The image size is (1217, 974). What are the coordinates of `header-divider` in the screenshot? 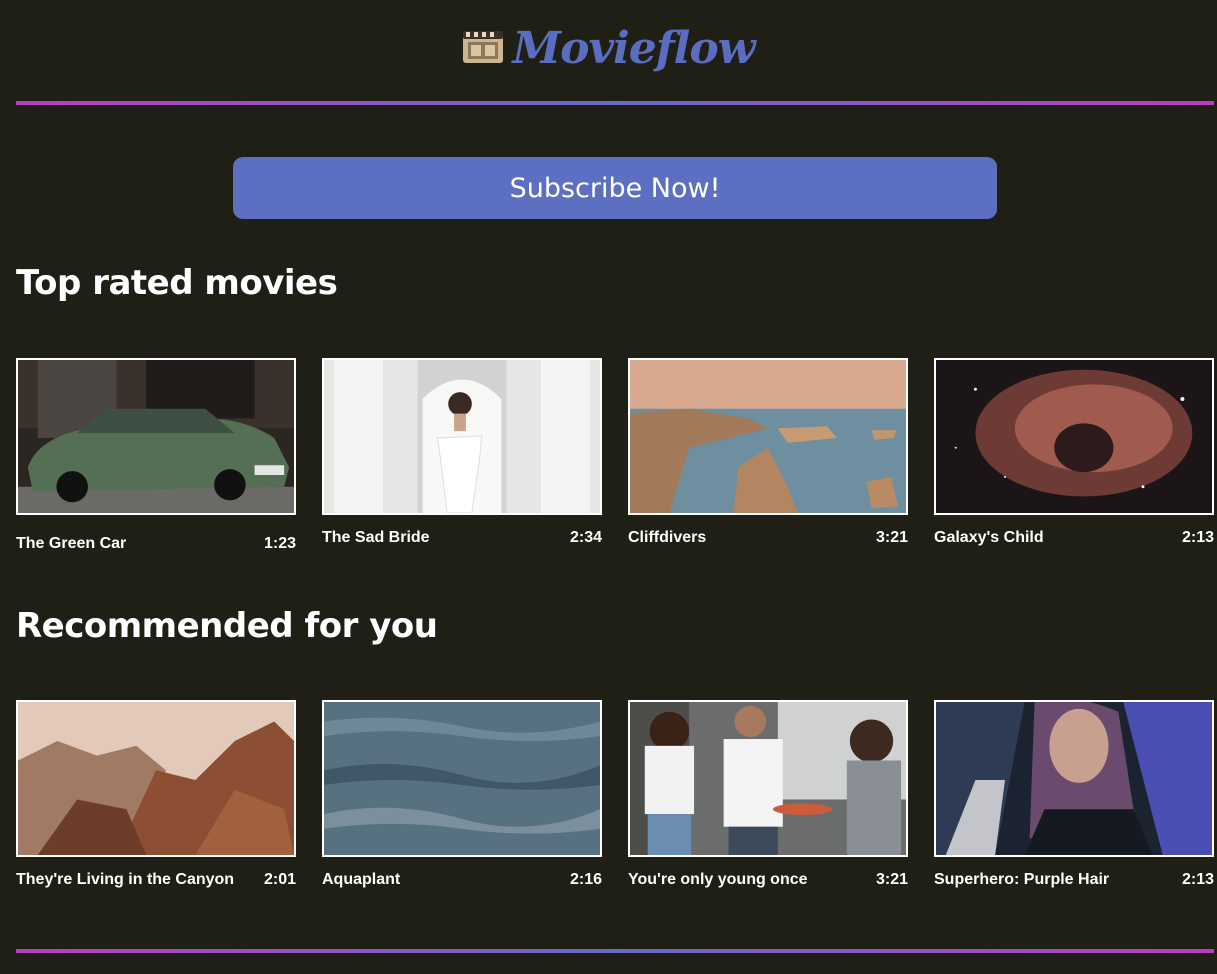 It's located at (615, 103).